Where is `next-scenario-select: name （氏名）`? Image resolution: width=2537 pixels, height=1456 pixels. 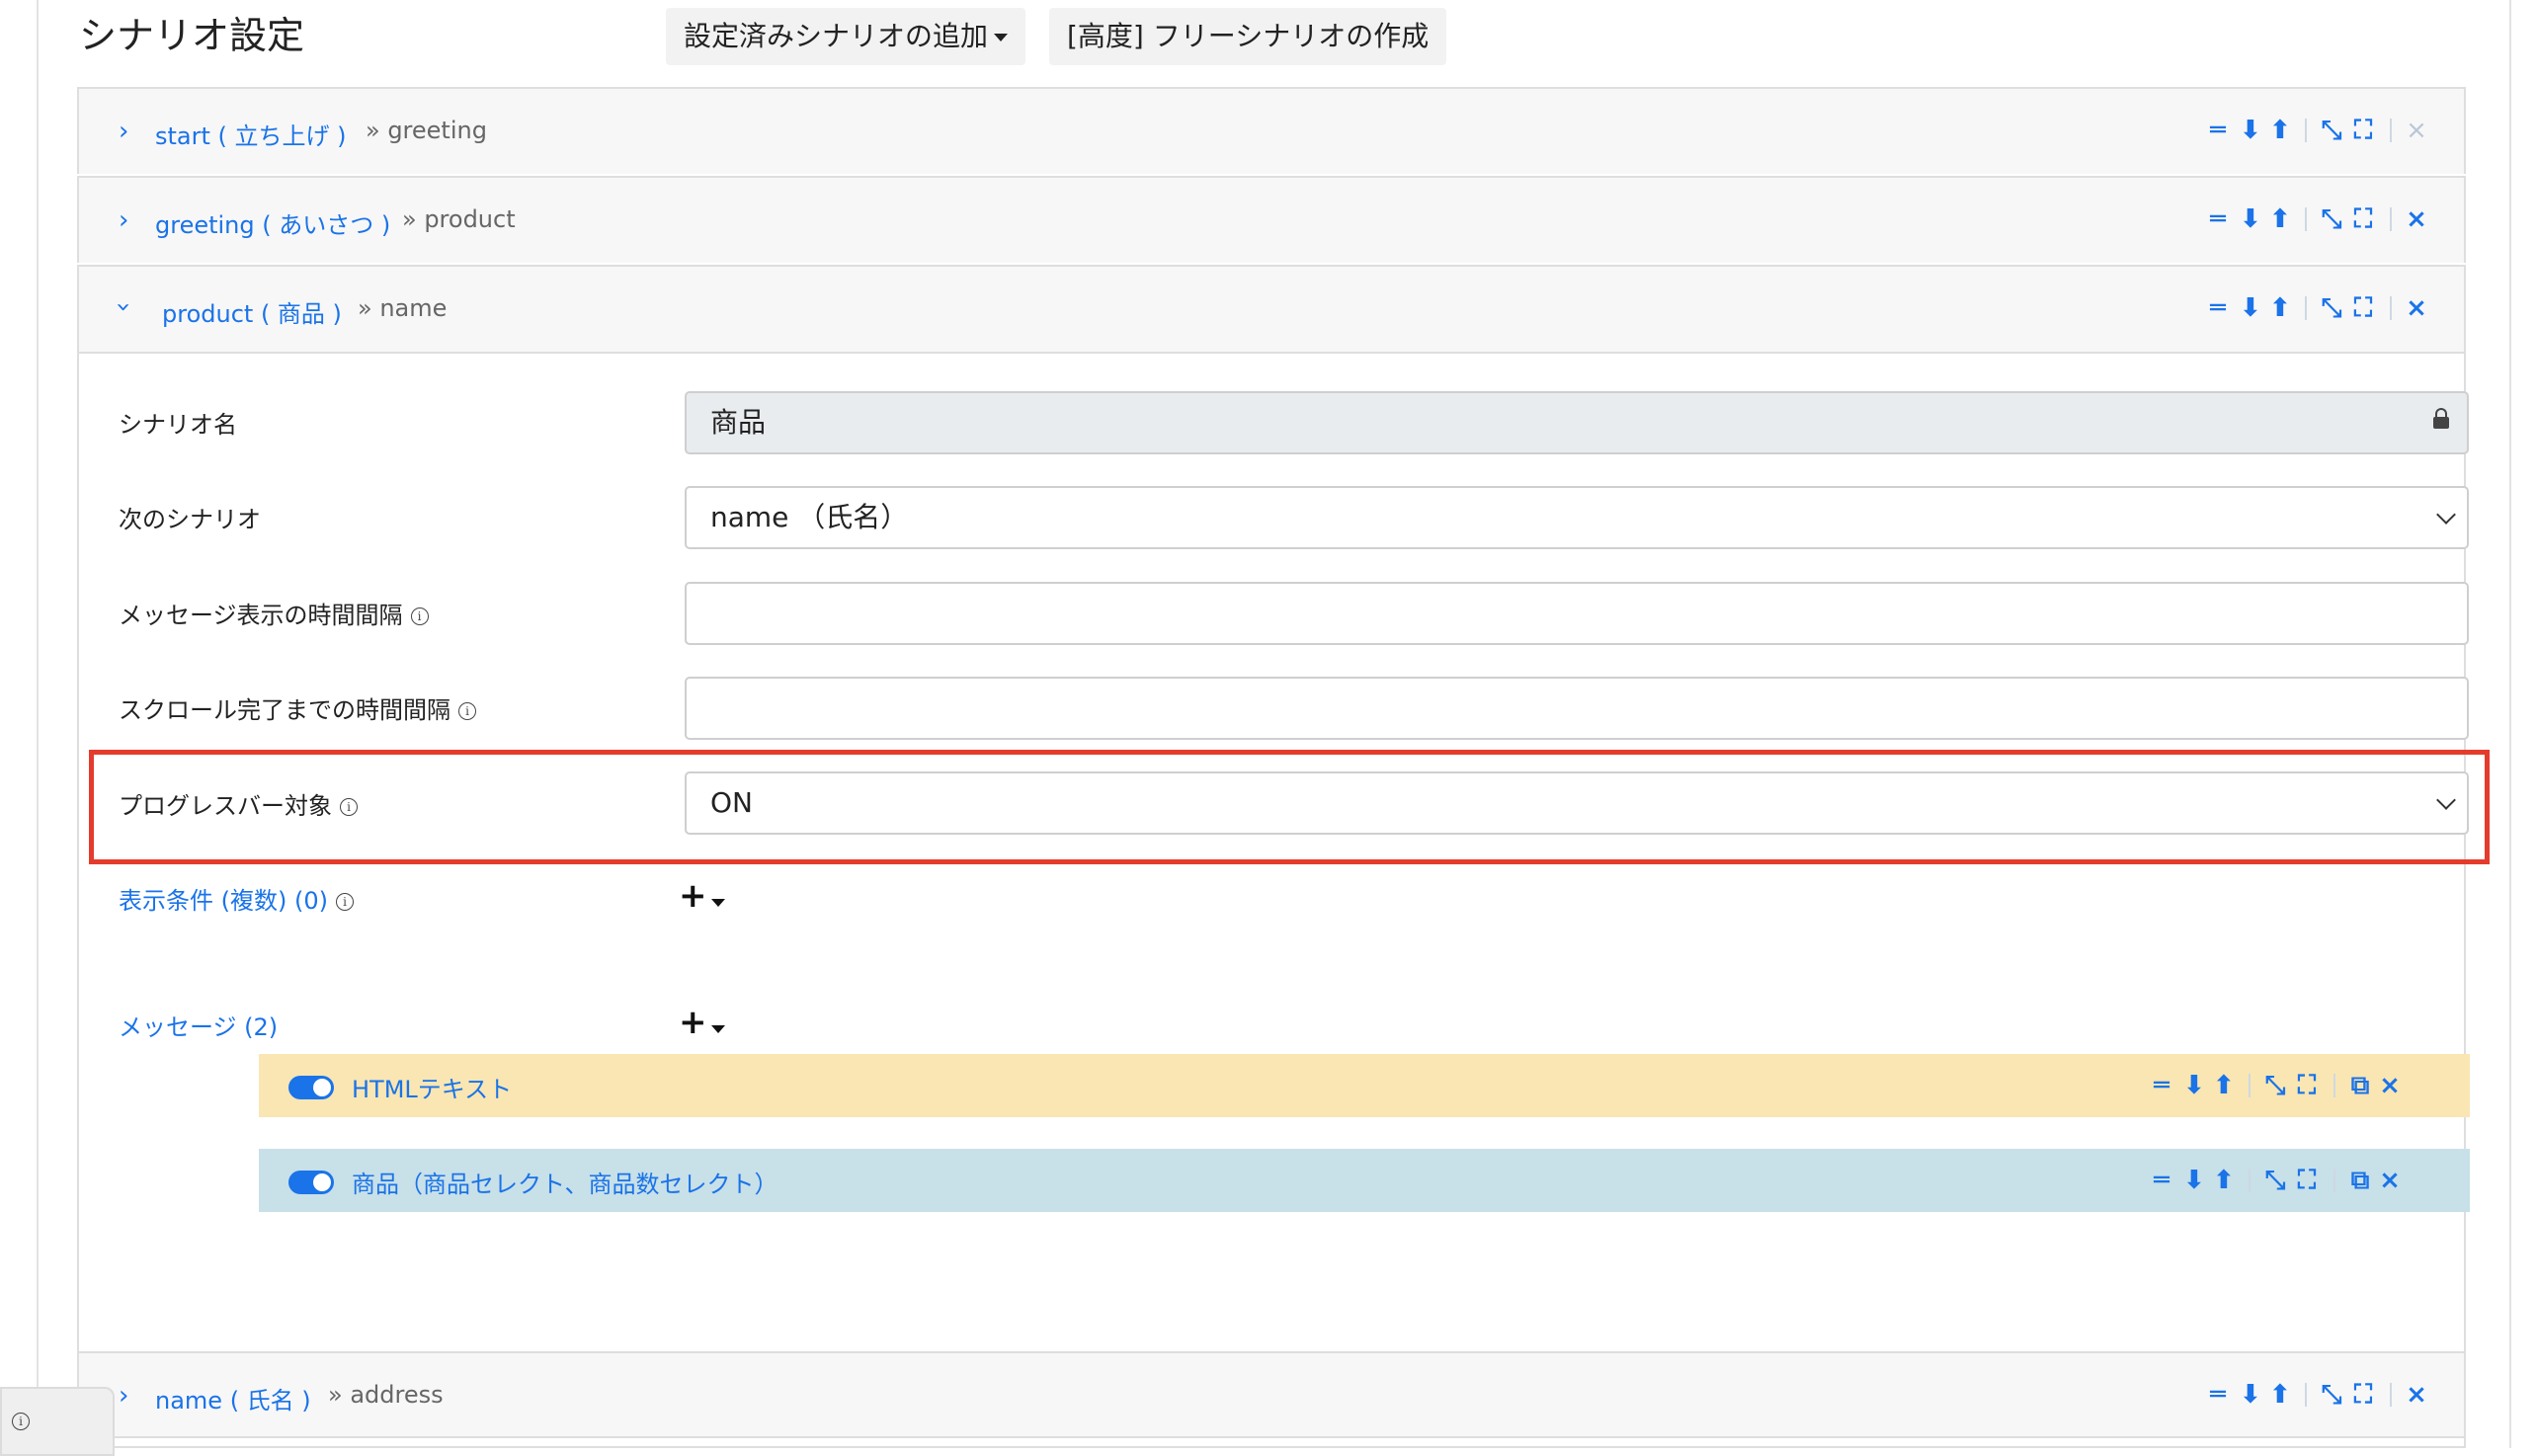
next-scenario-select: name （氏名） is located at coordinates (1577, 517).